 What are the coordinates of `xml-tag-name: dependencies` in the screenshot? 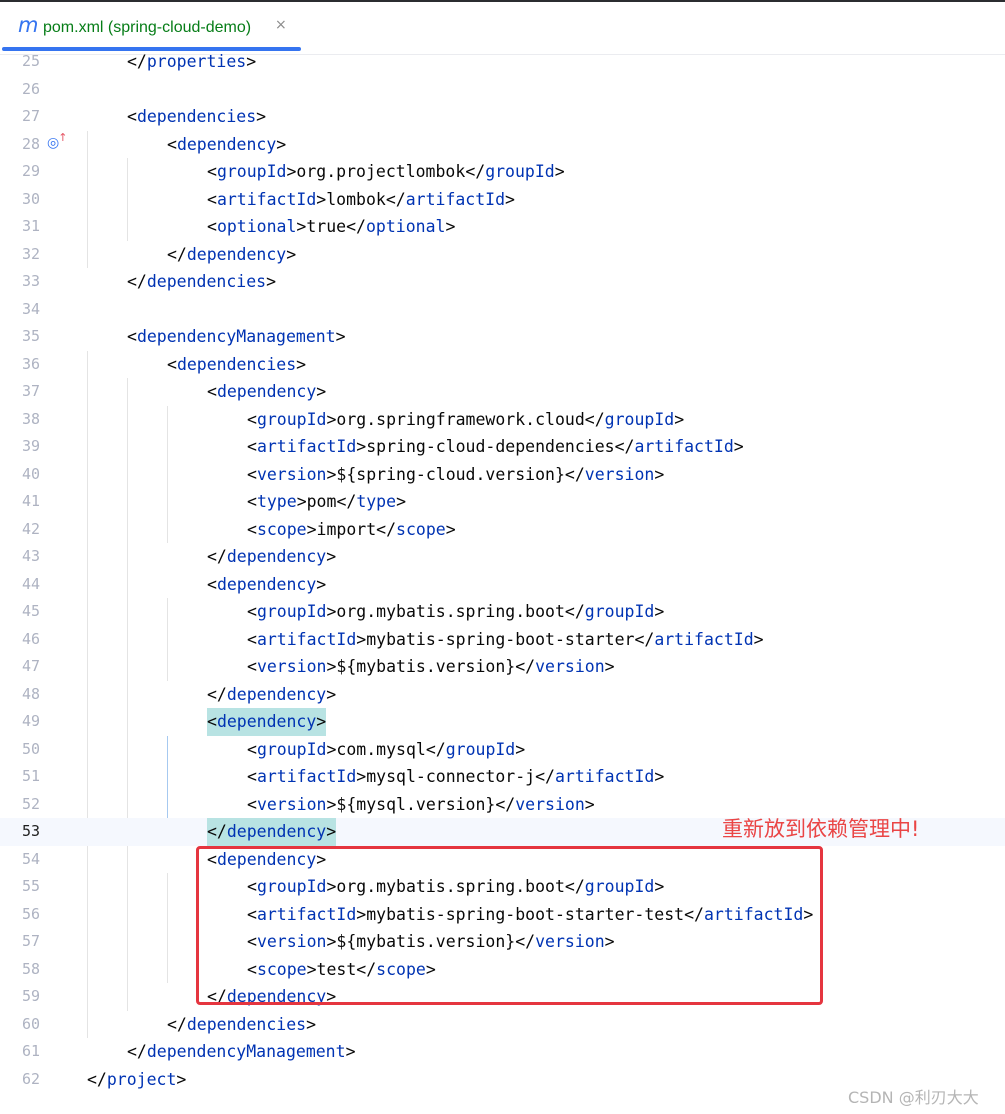 It's located at (246, 1024).